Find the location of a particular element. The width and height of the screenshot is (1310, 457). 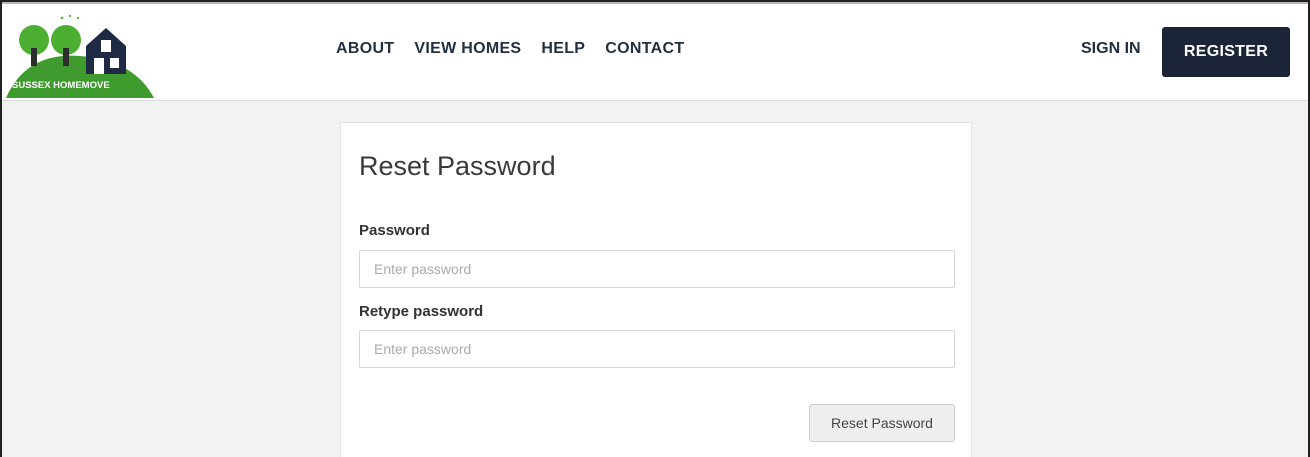

password-label: Password is located at coordinates (394, 230).